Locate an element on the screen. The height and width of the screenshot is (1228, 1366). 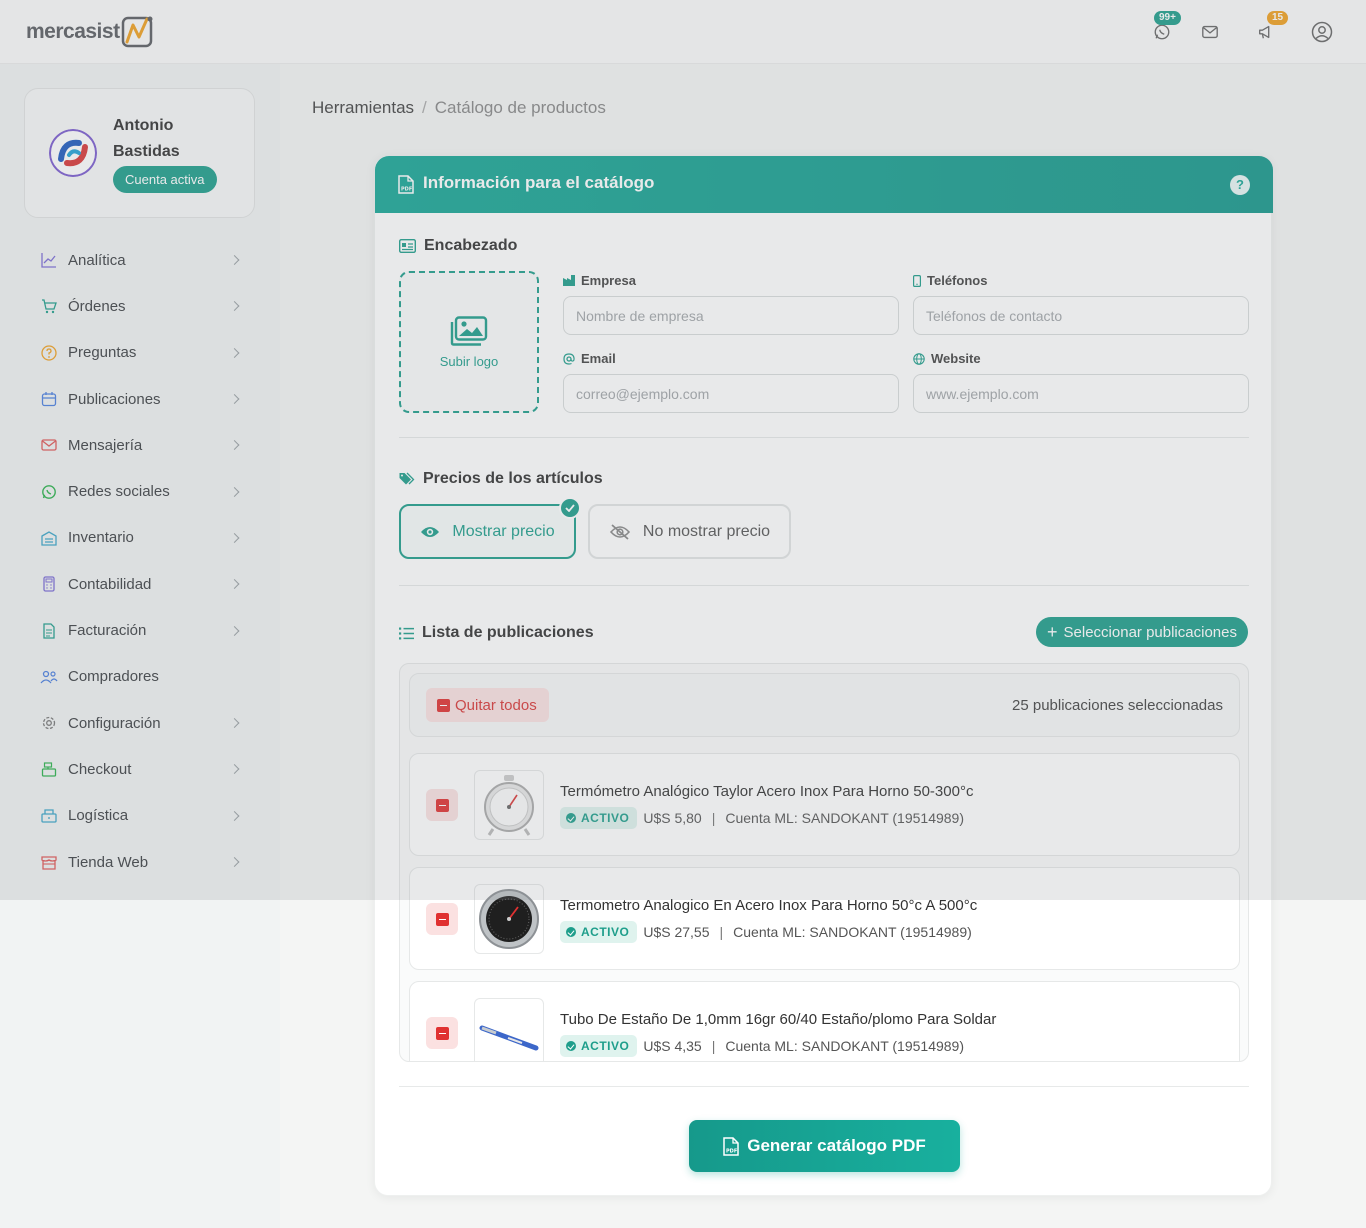
tags-icon is located at coordinates (407, 478).